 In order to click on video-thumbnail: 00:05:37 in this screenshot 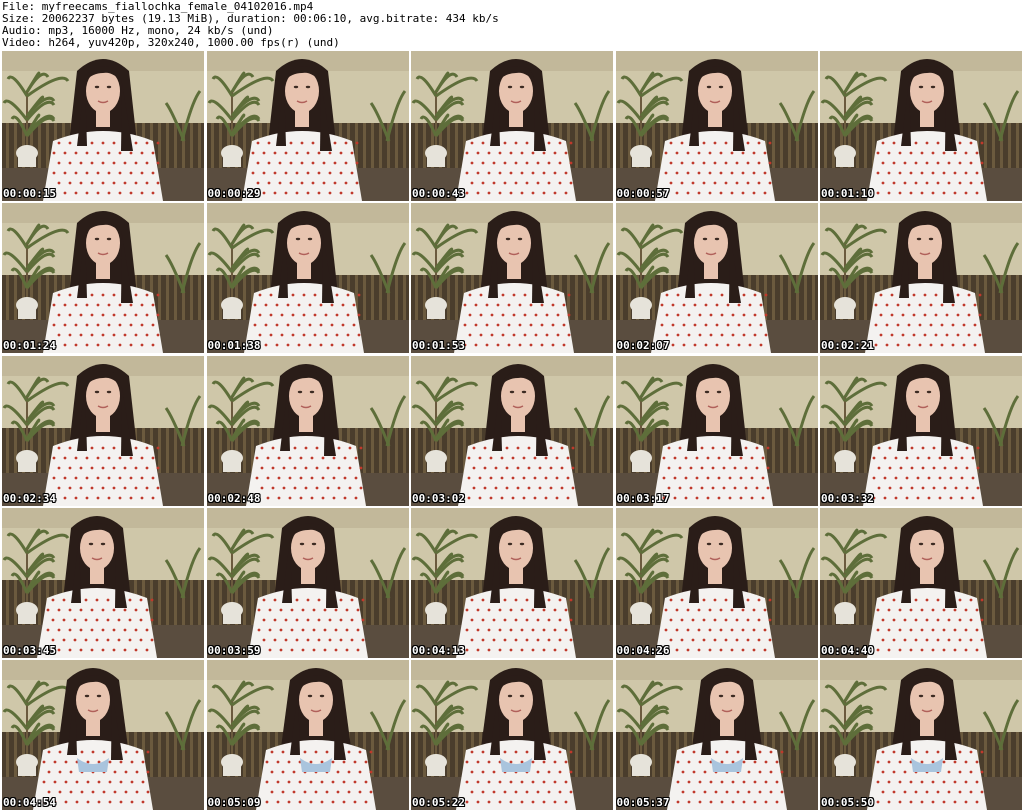, I will do `click(716, 735)`.